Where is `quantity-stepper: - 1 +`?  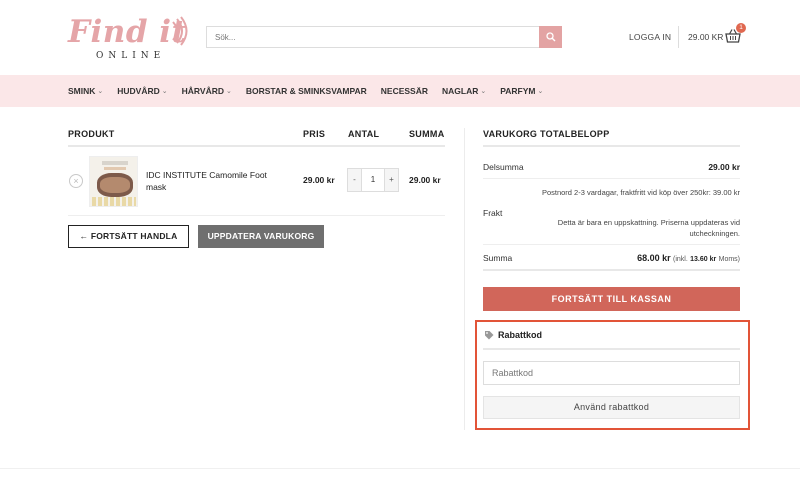 quantity-stepper: - 1 + is located at coordinates (373, 180).